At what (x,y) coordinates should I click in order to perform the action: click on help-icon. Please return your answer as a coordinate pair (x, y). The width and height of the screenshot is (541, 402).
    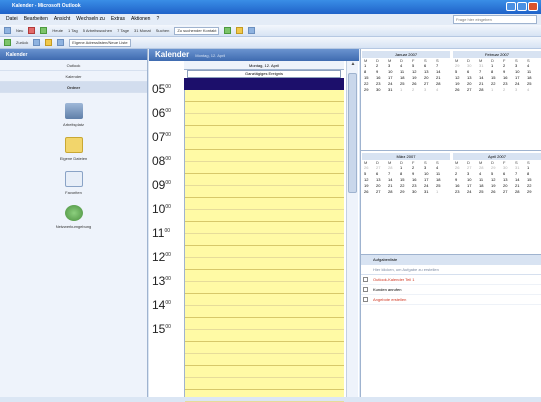
    Looking at the image, I should click on (252, 30).